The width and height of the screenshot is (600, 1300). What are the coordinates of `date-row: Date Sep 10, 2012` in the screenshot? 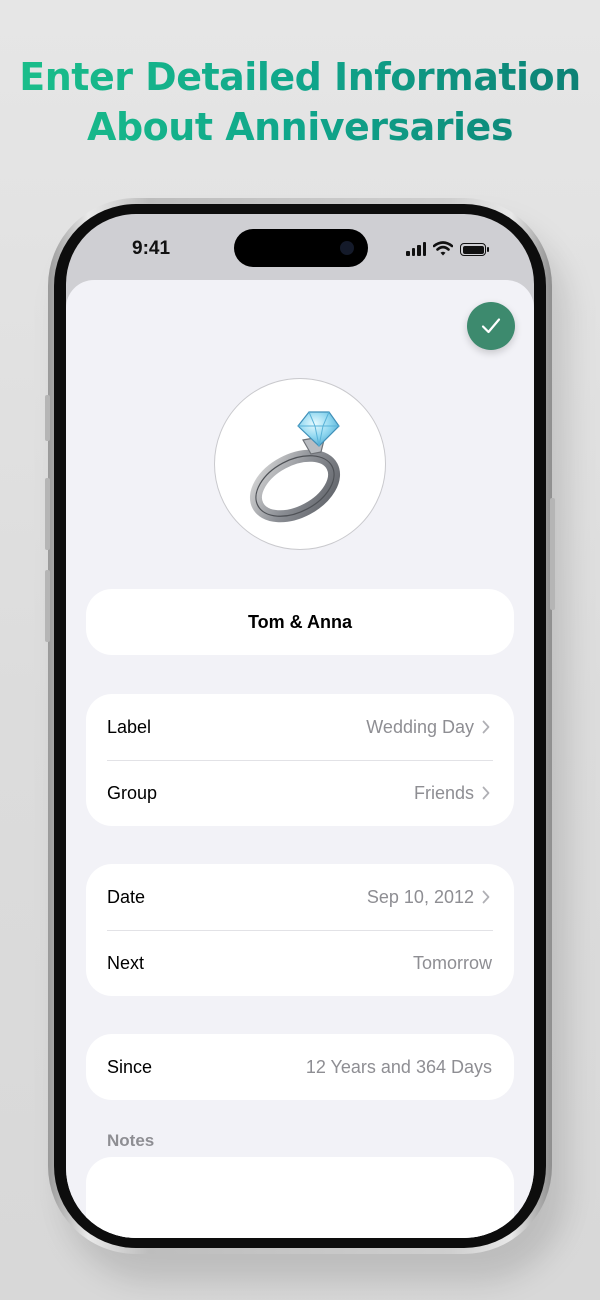 It's located at (300, 897).